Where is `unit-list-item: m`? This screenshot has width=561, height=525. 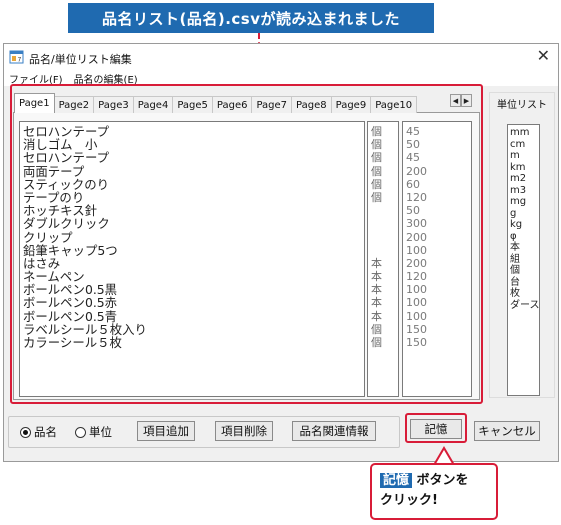 unit-list-item: m is located at coordinates (524, 156).